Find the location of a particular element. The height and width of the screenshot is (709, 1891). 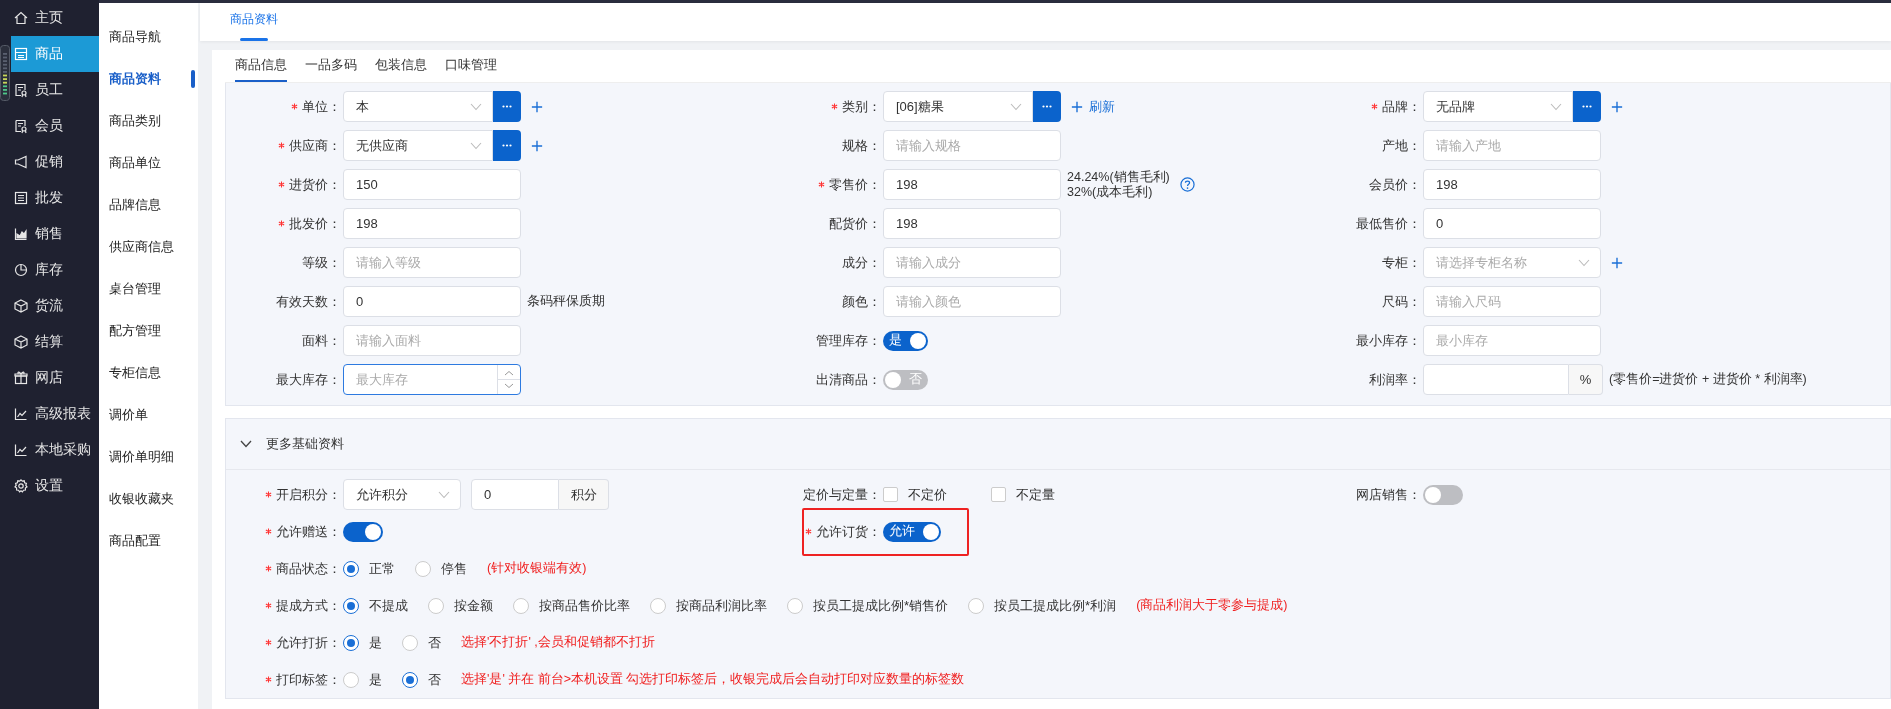

field-note: 32%(成本毛利) is located at coordinates (1110, 192).